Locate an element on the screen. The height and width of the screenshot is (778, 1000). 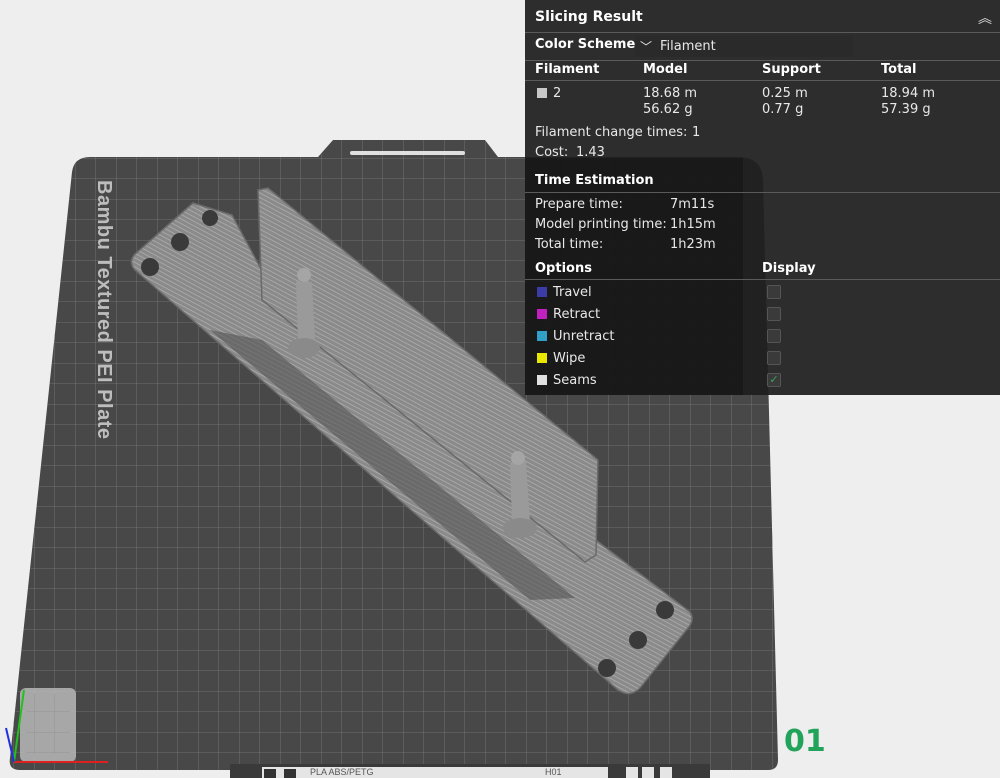
checkmark-icon: ✓ is located at coordinates (774, 379).